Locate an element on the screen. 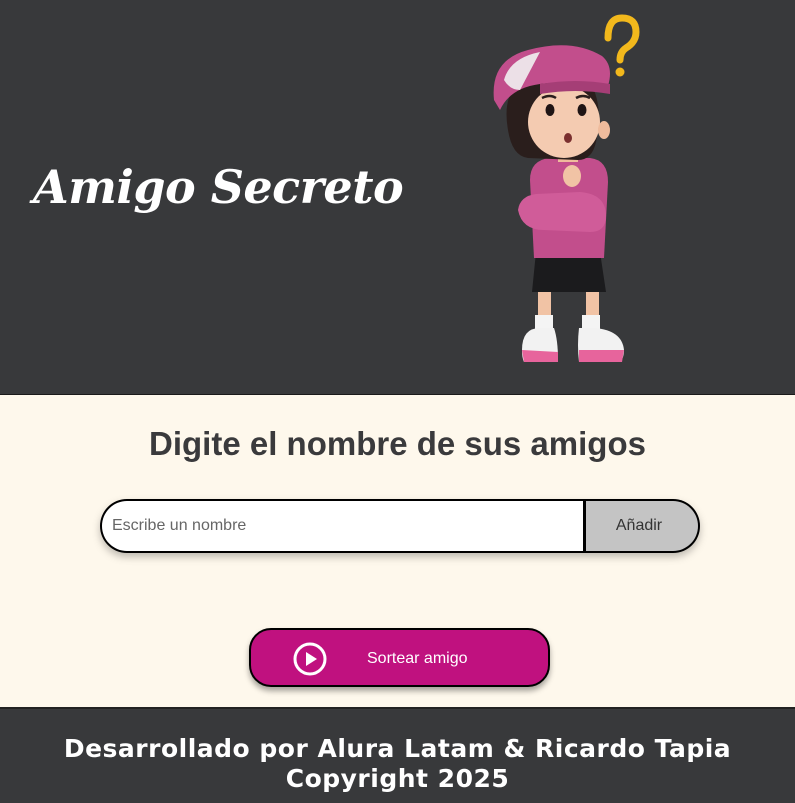 Image resolution: width=795 pixels, height=803 pixels. question-mark-icon is located at coordinates (622, 45).